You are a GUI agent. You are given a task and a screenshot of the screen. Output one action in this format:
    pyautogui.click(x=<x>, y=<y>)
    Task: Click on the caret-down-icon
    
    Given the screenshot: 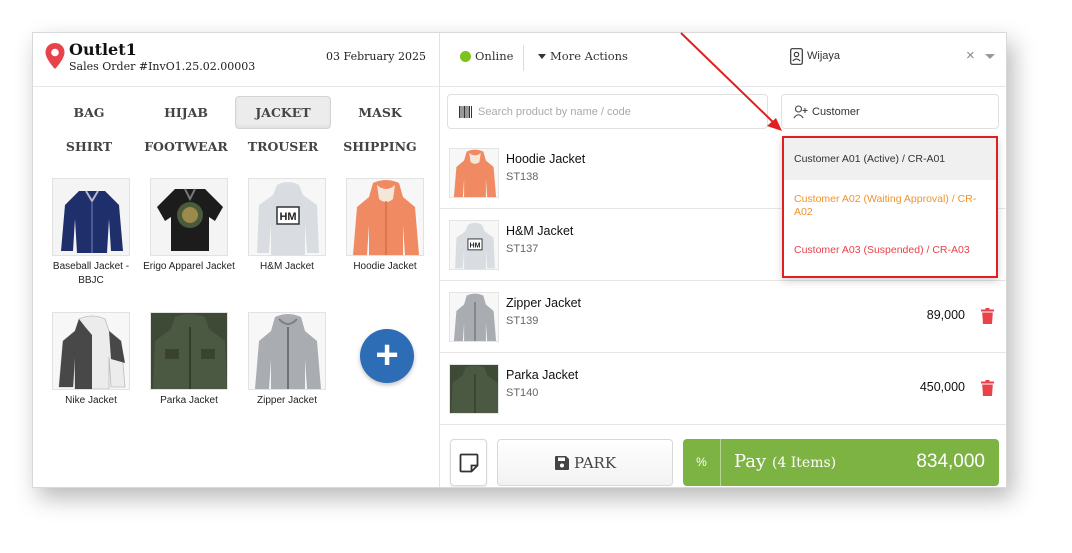 What is the action you would take?
    pyautogui.click(x=542, y=56)
    